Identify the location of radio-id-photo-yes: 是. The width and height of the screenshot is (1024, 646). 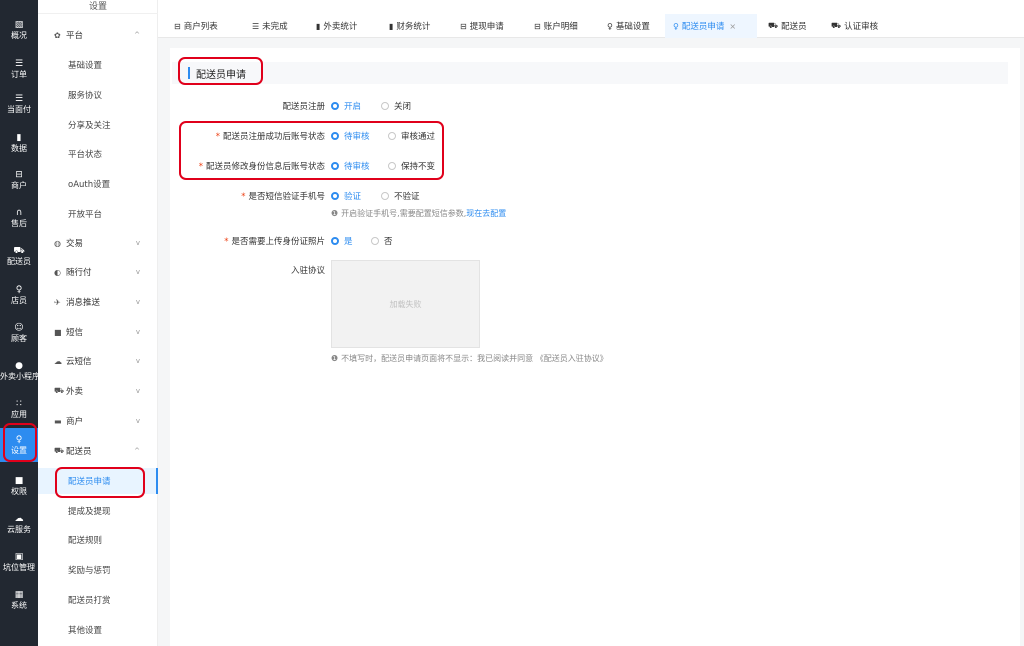
(342, 241).